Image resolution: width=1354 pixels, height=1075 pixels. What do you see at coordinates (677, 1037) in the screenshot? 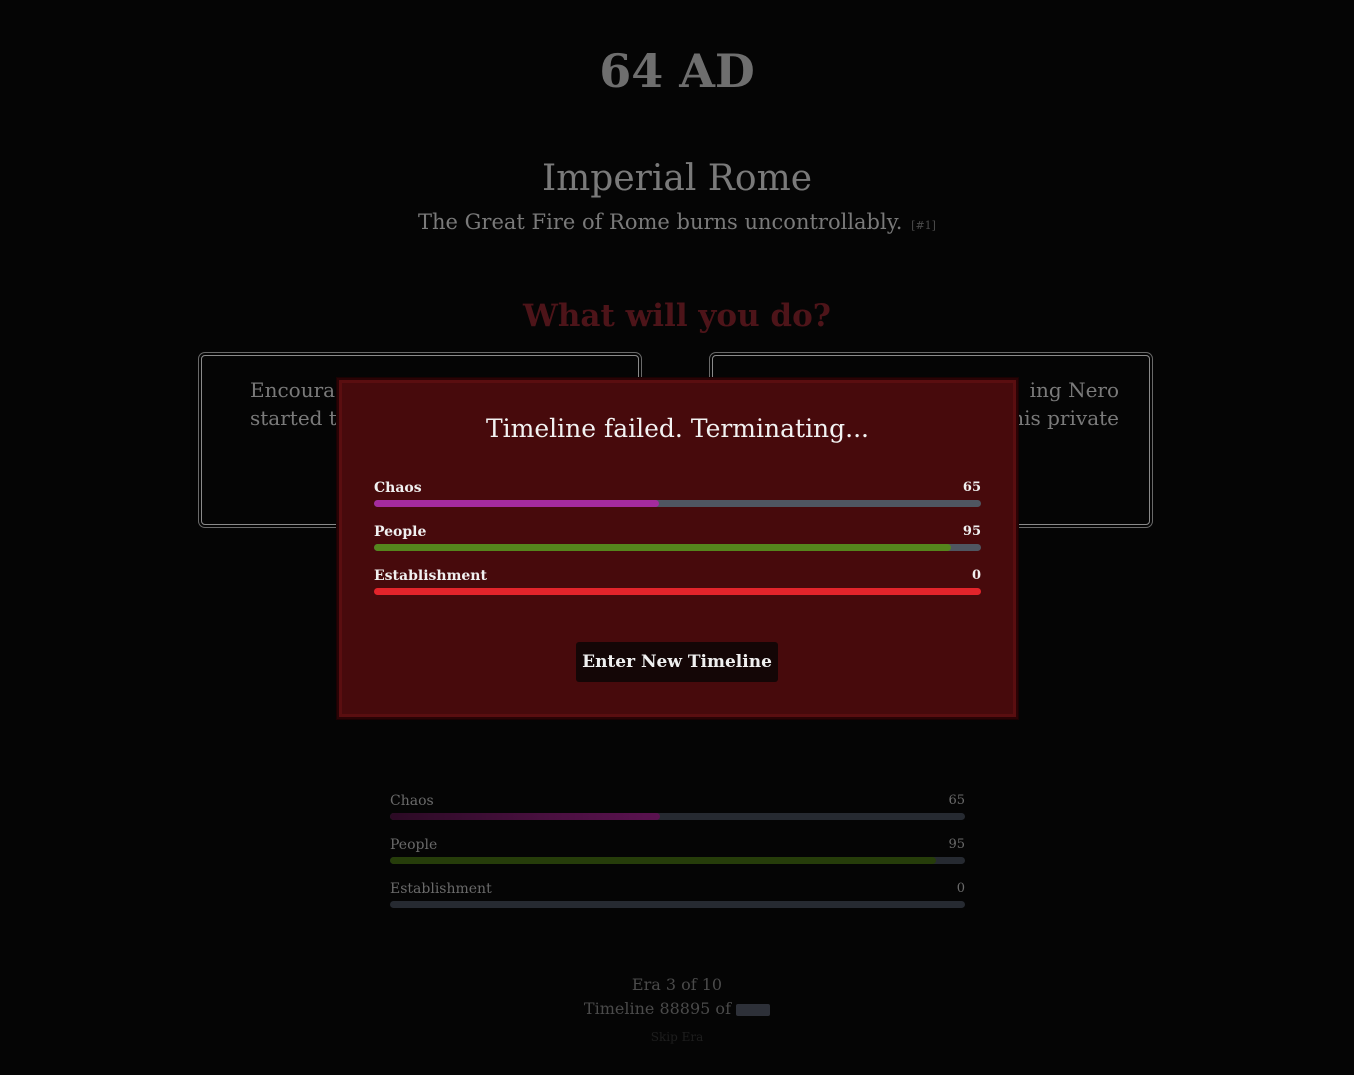
I see `skip-era-link: Skip Era` at bounding box center [677, 1037].